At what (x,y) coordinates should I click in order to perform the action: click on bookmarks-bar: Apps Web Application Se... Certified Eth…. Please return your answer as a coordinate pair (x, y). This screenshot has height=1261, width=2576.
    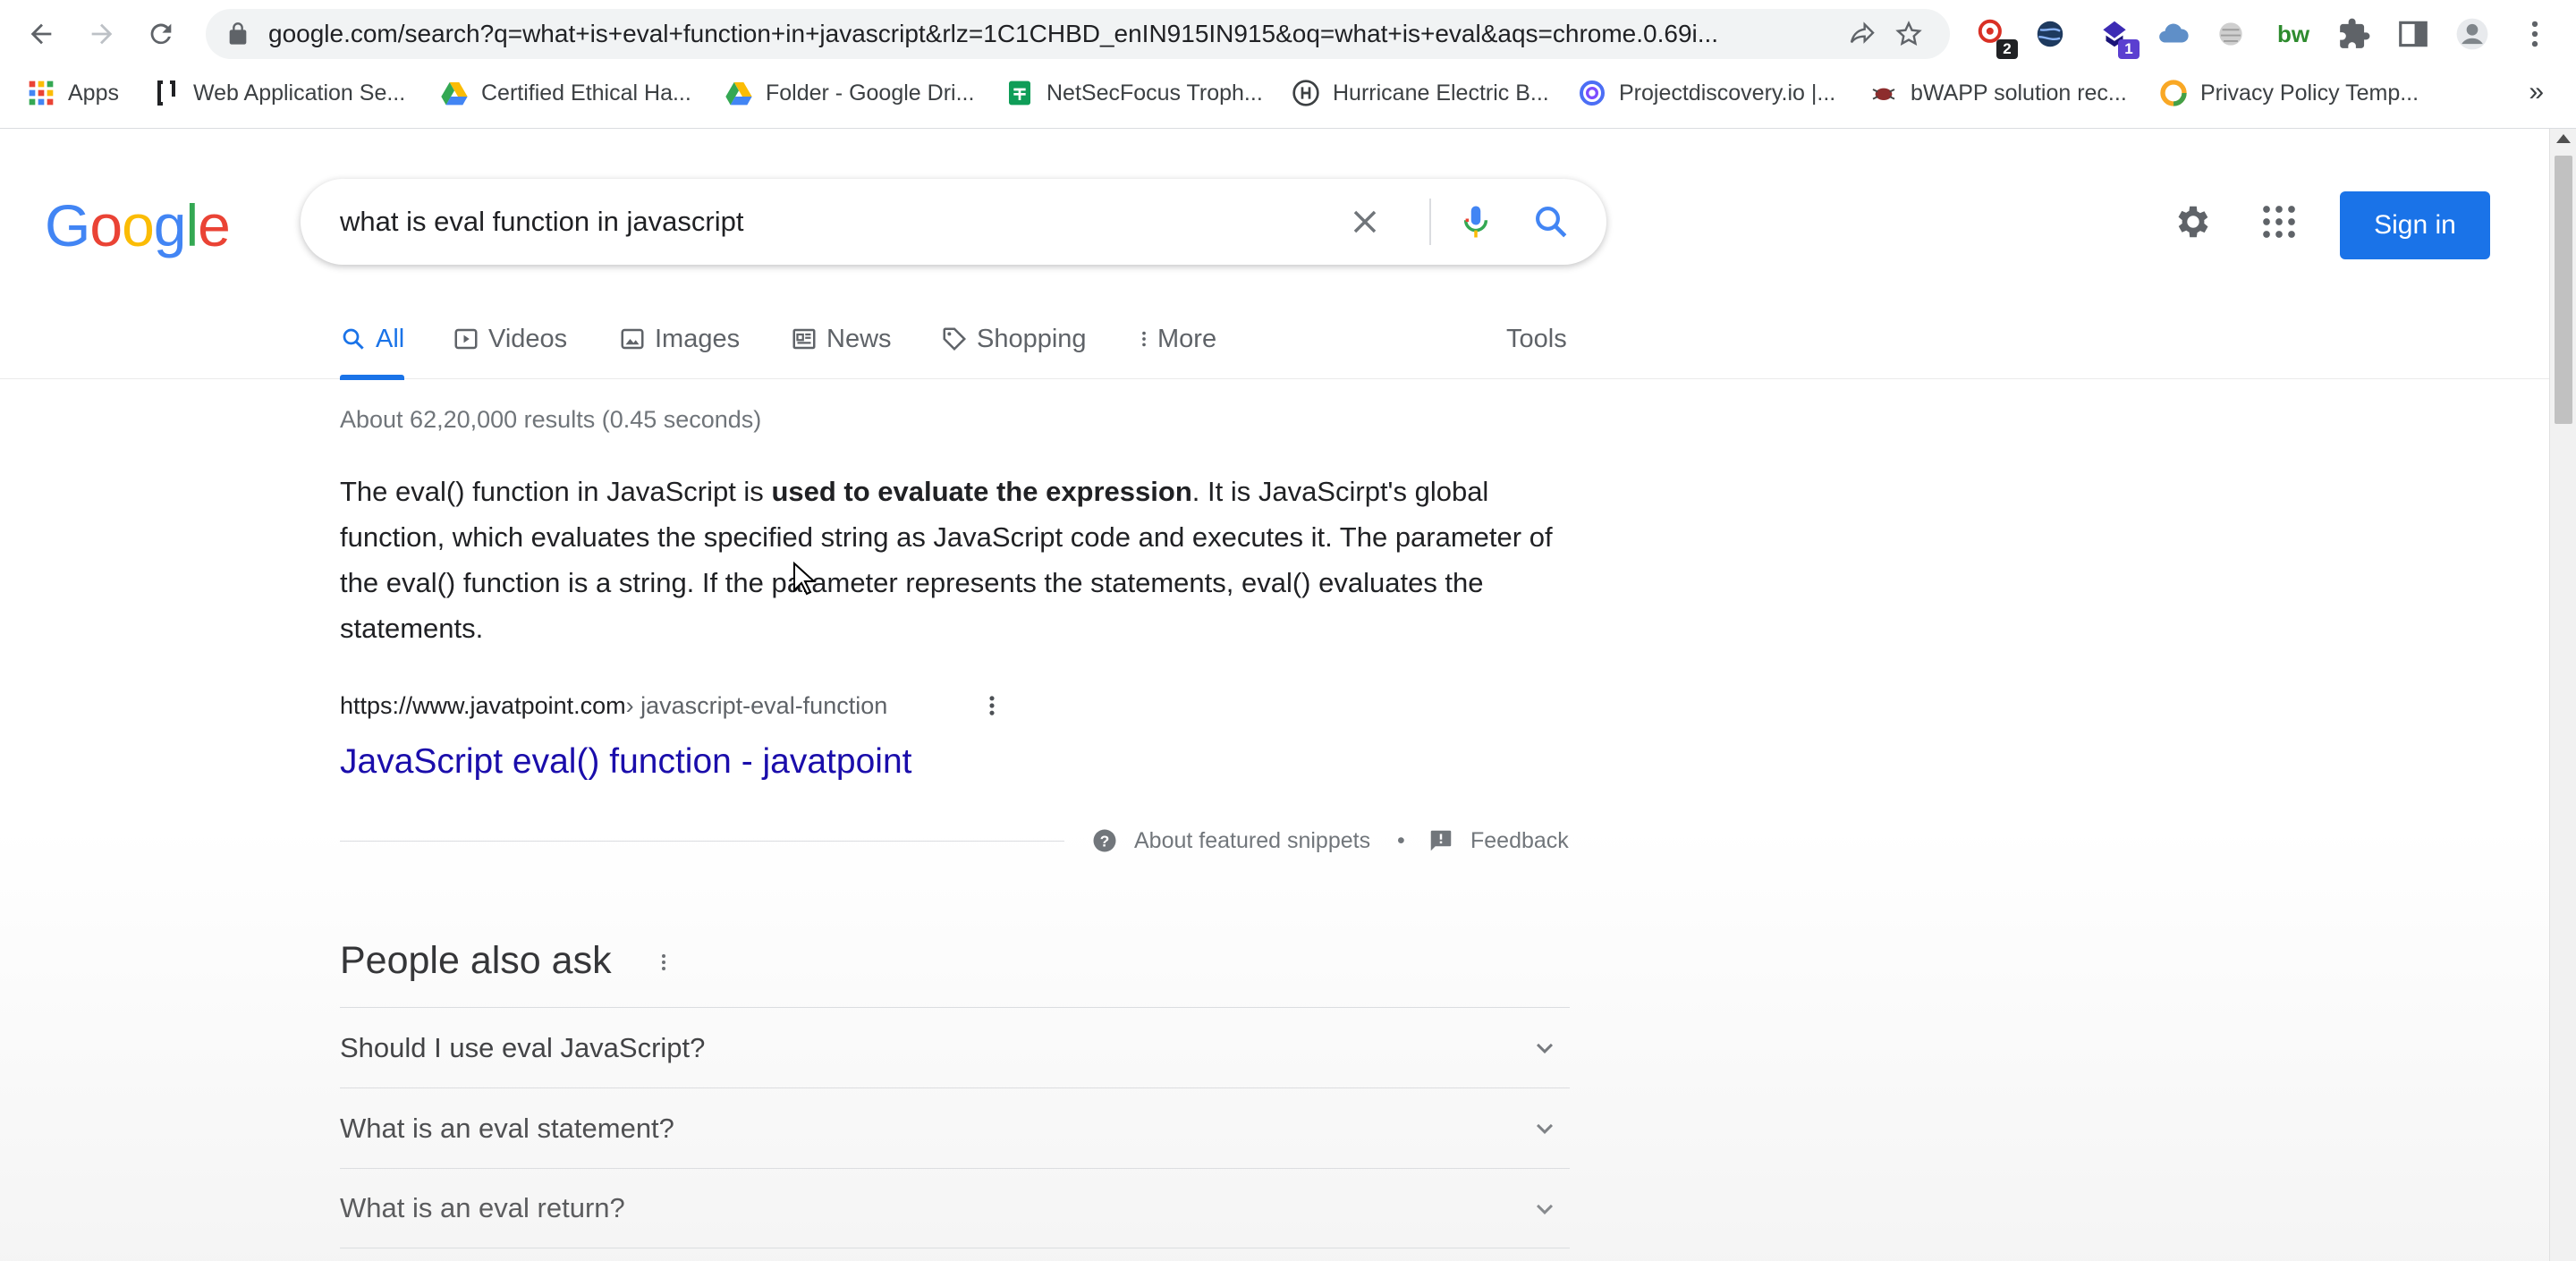
    Looking at the image, I should click on (1288, 94).